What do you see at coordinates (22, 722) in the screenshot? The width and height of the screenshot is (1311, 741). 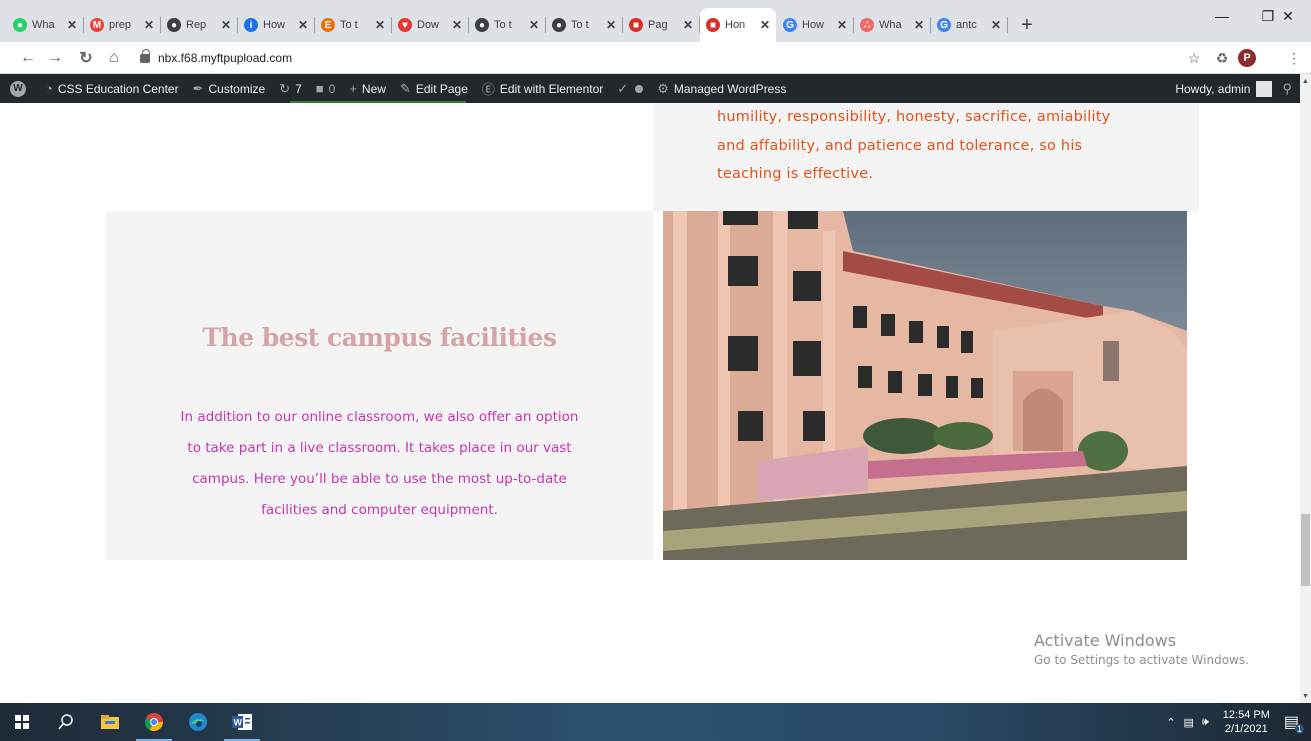 I see `start-windows-icon` at bounding box center [22, 722].